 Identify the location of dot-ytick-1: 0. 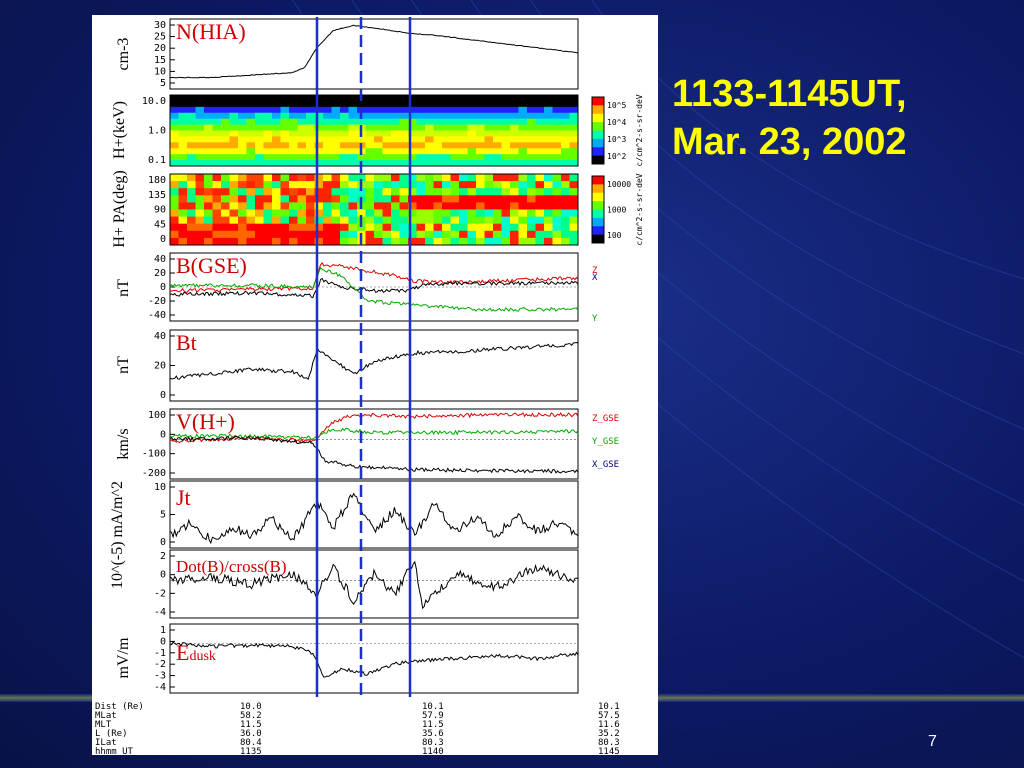
(163, 575).